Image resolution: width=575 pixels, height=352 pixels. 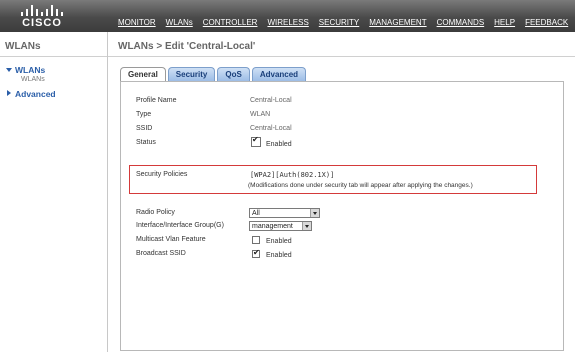 What do you see at coordinates (504, 22) in the screenshot?
I see `nav-help: HELP` at bounding box center [504, 22].